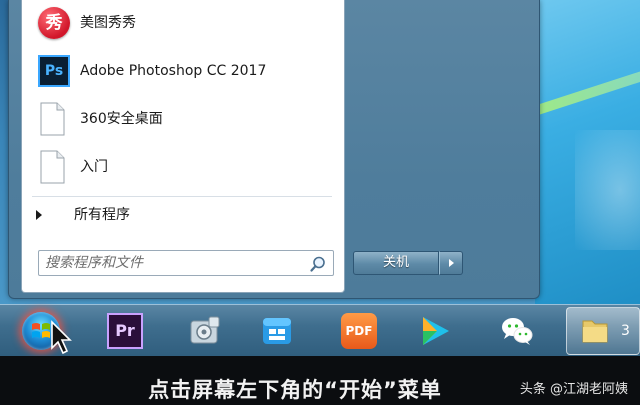  I want to click on search-box, so click(186, 263).